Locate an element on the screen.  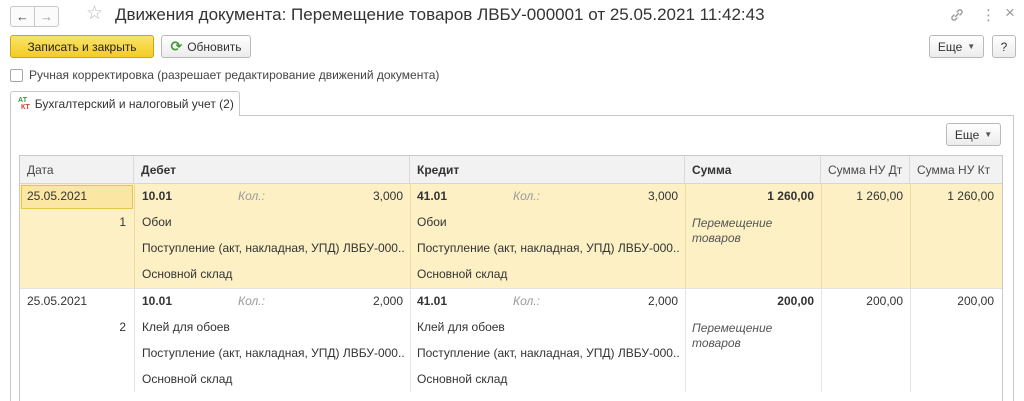
refresh-icon: ⟳ is located at coordinates (176, 46).